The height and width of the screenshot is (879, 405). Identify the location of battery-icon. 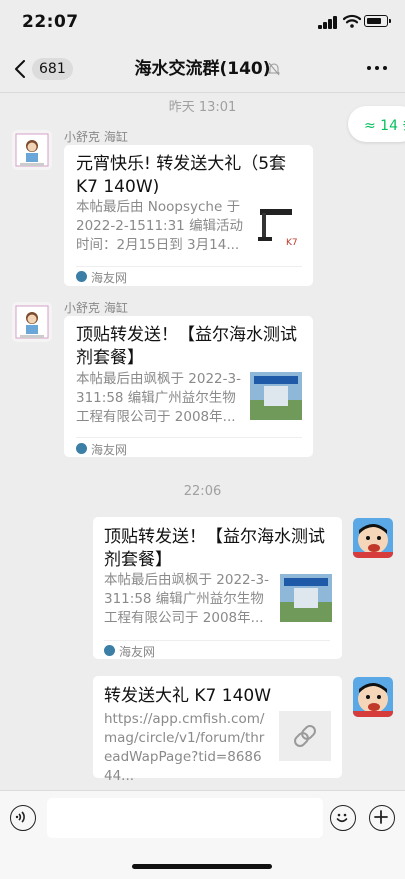
(376, 21).